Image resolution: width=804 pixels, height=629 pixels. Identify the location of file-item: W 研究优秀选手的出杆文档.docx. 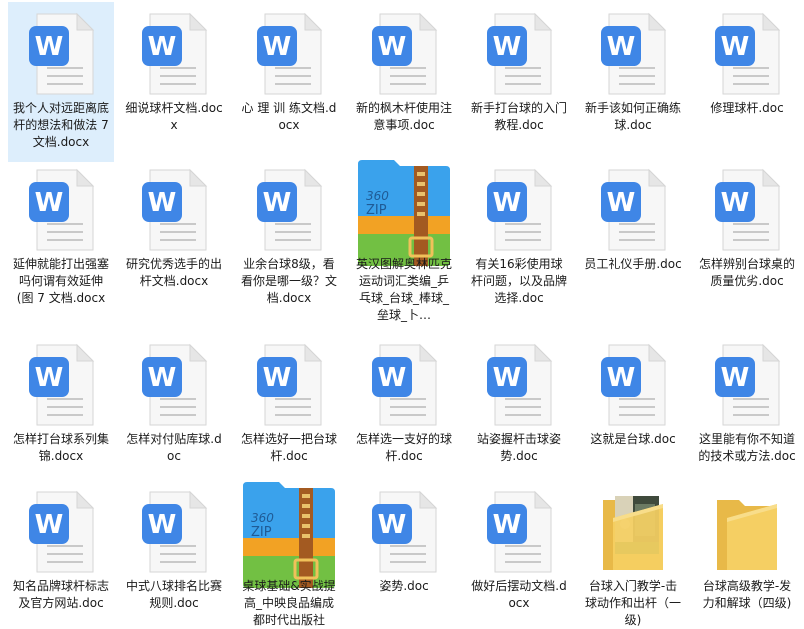
(174, 245).